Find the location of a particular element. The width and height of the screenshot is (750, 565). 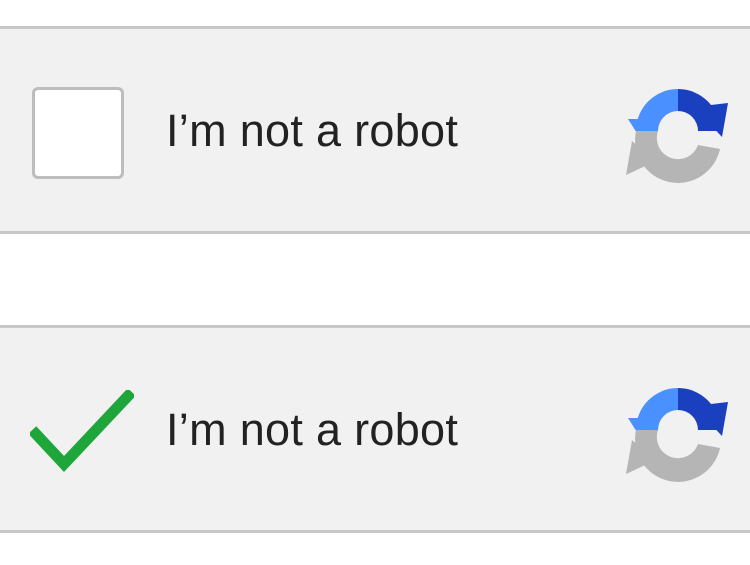

robot-checkbox is located at coordinates (78, 133).